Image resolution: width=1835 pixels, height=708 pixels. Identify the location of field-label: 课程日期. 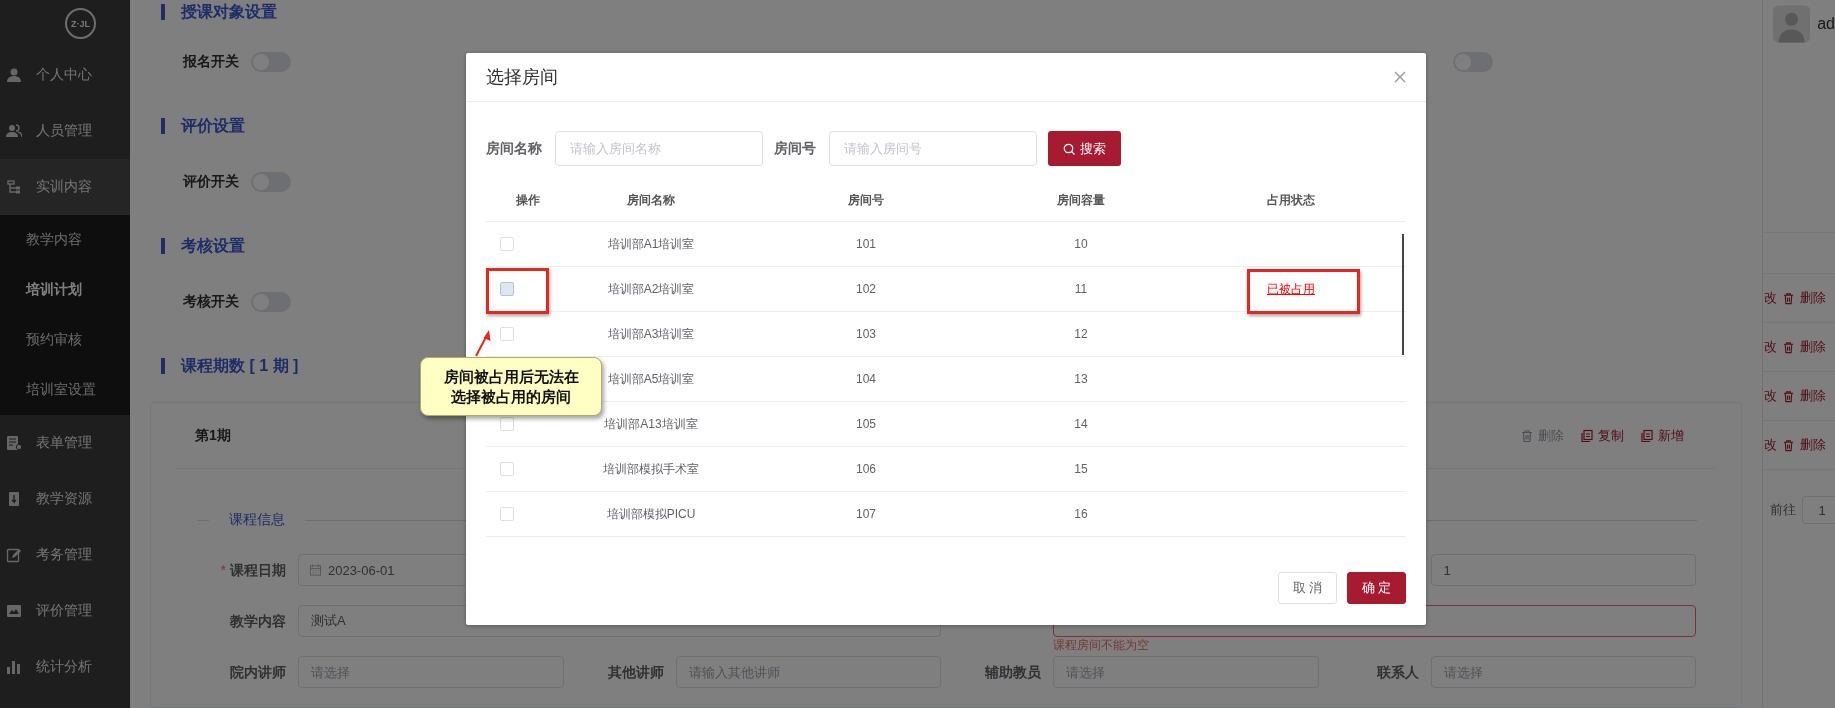
(258, 570).